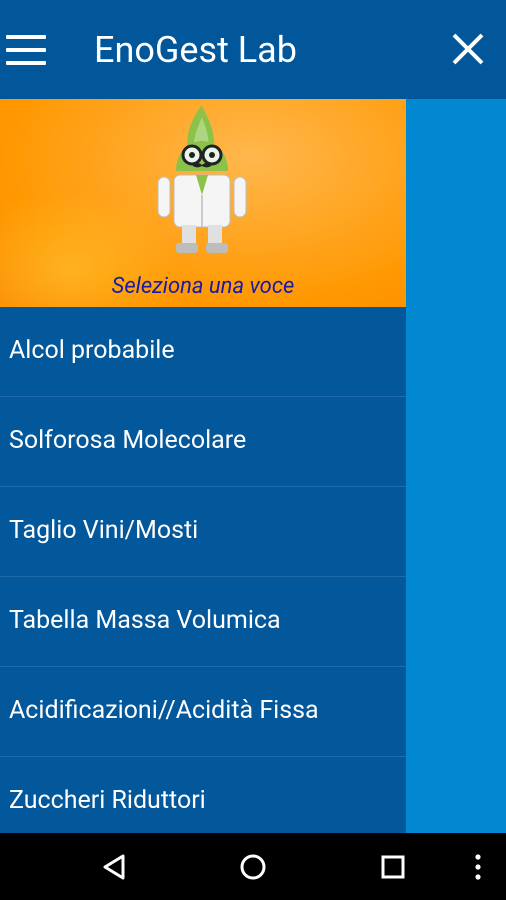 The width and height of the screenshot is (506, 900). What do you see at coordinates (203, 352) in the screenshot?
I see `menu-item-alcol-probabile: Alcol probabile` at bounding box center [203, 352].